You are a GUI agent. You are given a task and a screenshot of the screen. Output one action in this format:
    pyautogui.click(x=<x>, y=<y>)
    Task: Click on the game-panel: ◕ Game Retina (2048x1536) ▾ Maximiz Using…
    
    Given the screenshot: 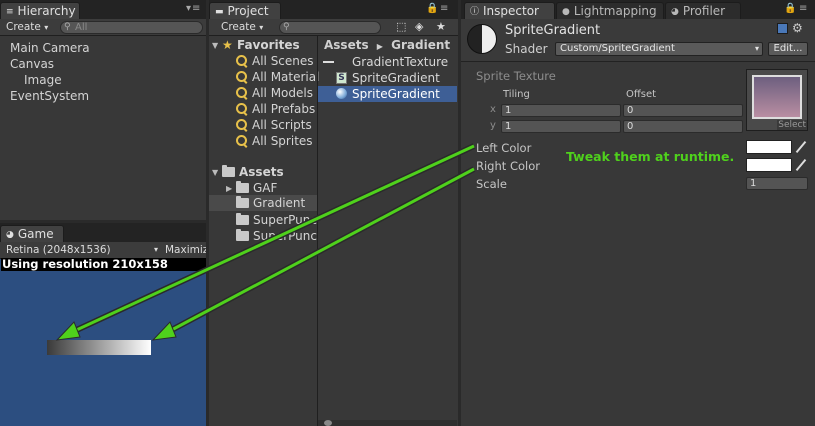 What is the action you would take?
    pyautogui.click(x=103, y=324)
    